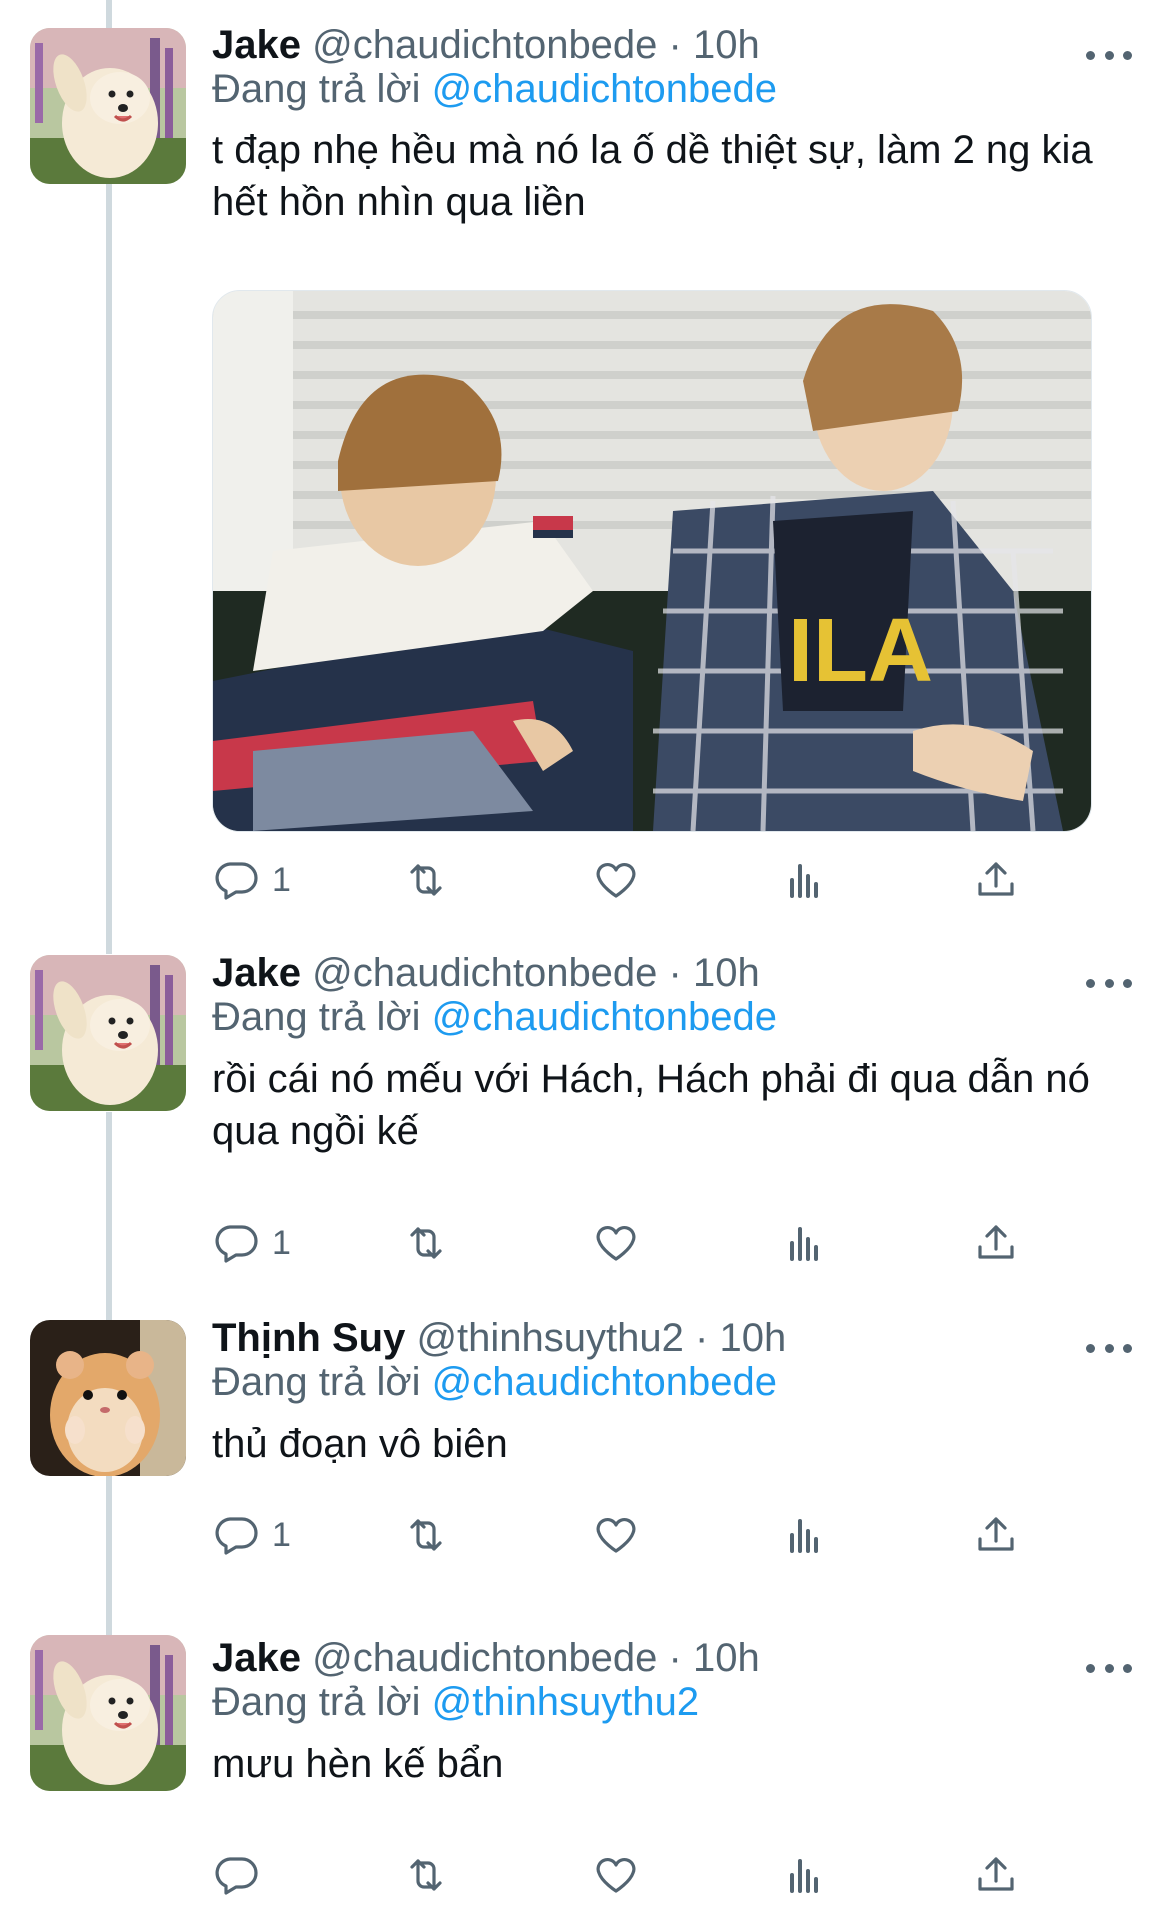 The image size is (1170, 1905). I want to click on tweet-actions, so click(632, 1875).